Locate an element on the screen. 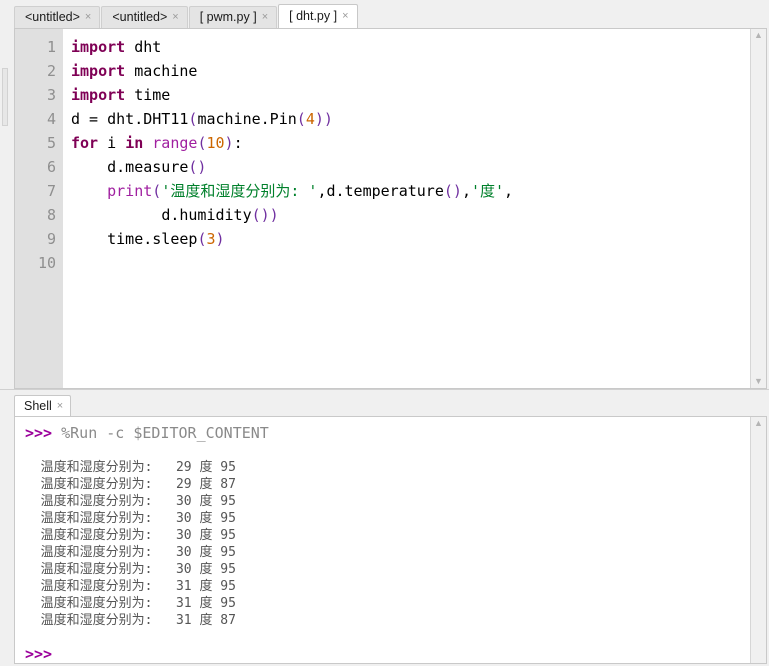 This screenshot has width=769, height=666. line-number: 2 is located at coordinates (51, 71).